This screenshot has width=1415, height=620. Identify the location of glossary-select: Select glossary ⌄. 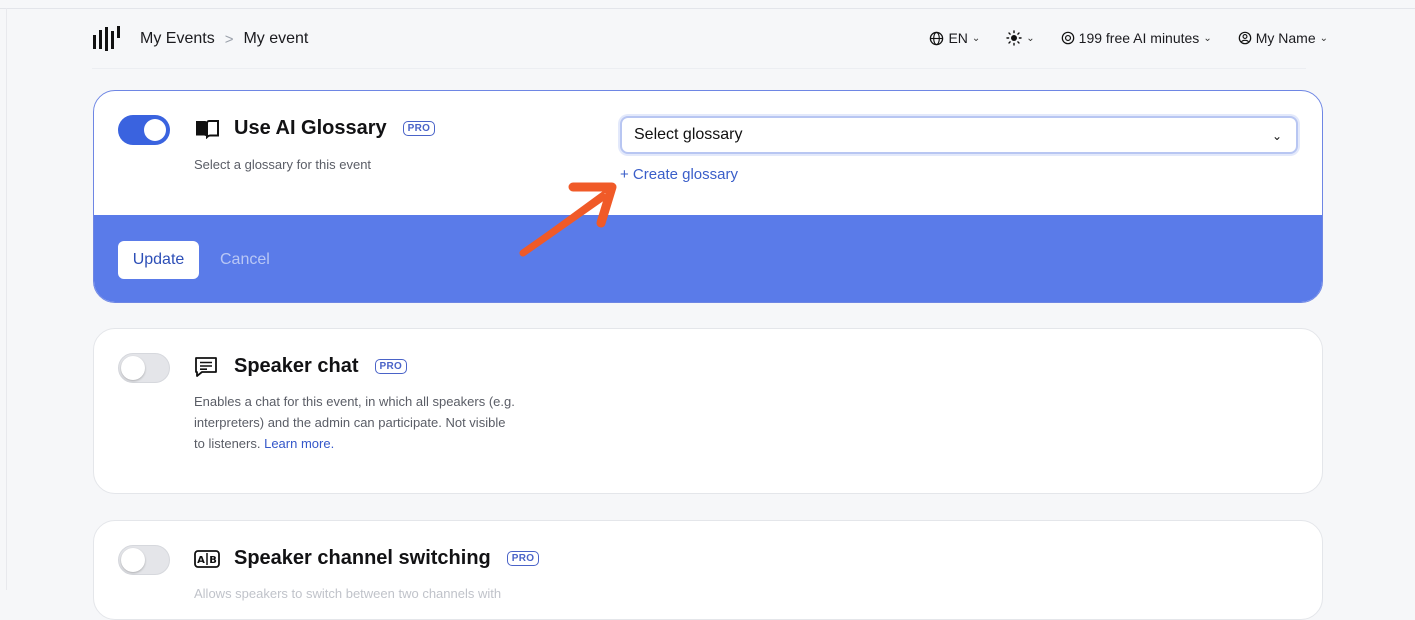
(959, 135).